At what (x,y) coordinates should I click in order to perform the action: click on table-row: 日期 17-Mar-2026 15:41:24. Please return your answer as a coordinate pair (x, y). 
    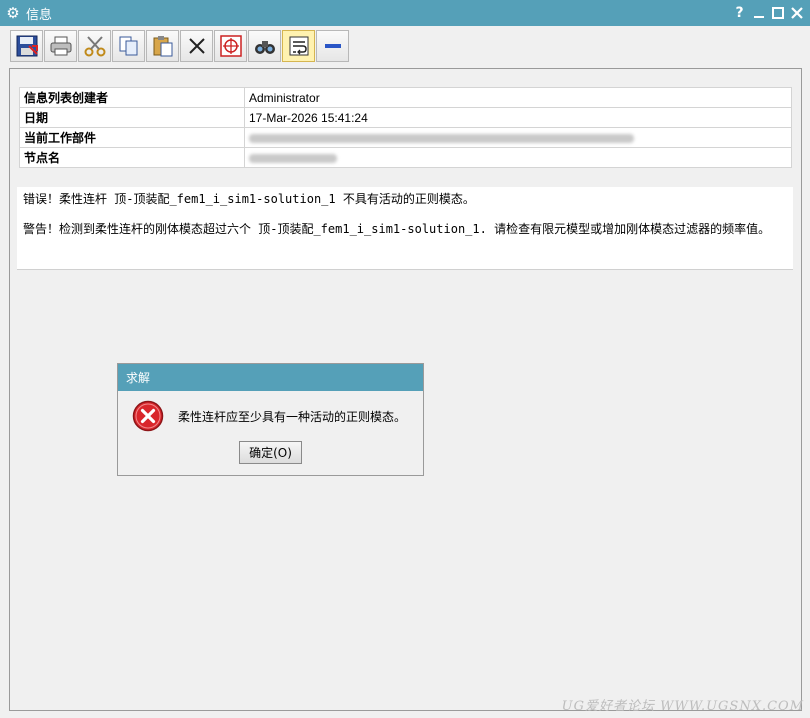
    Looking at the image, I should click on (405, 117).